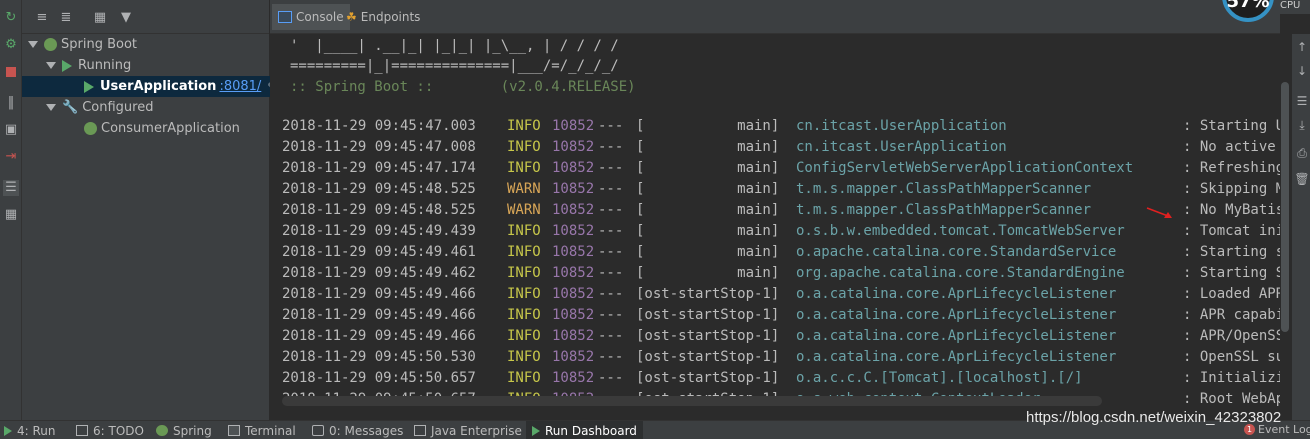  I want to click on log-date: 2018-11-29 09:45:48.525, so click(379, 210).